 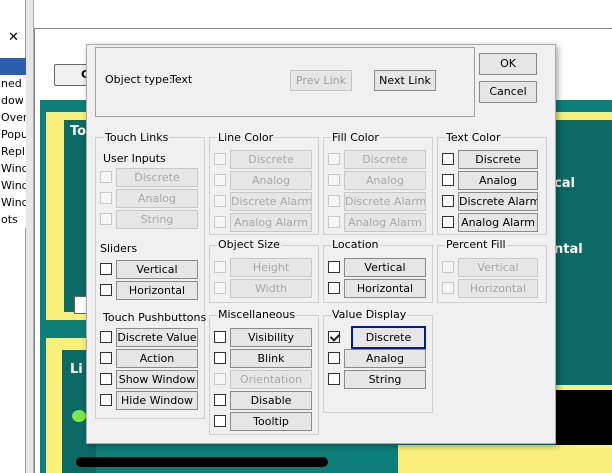 I want to click on sliders-title: Sliders, so click(x=119, y=248).